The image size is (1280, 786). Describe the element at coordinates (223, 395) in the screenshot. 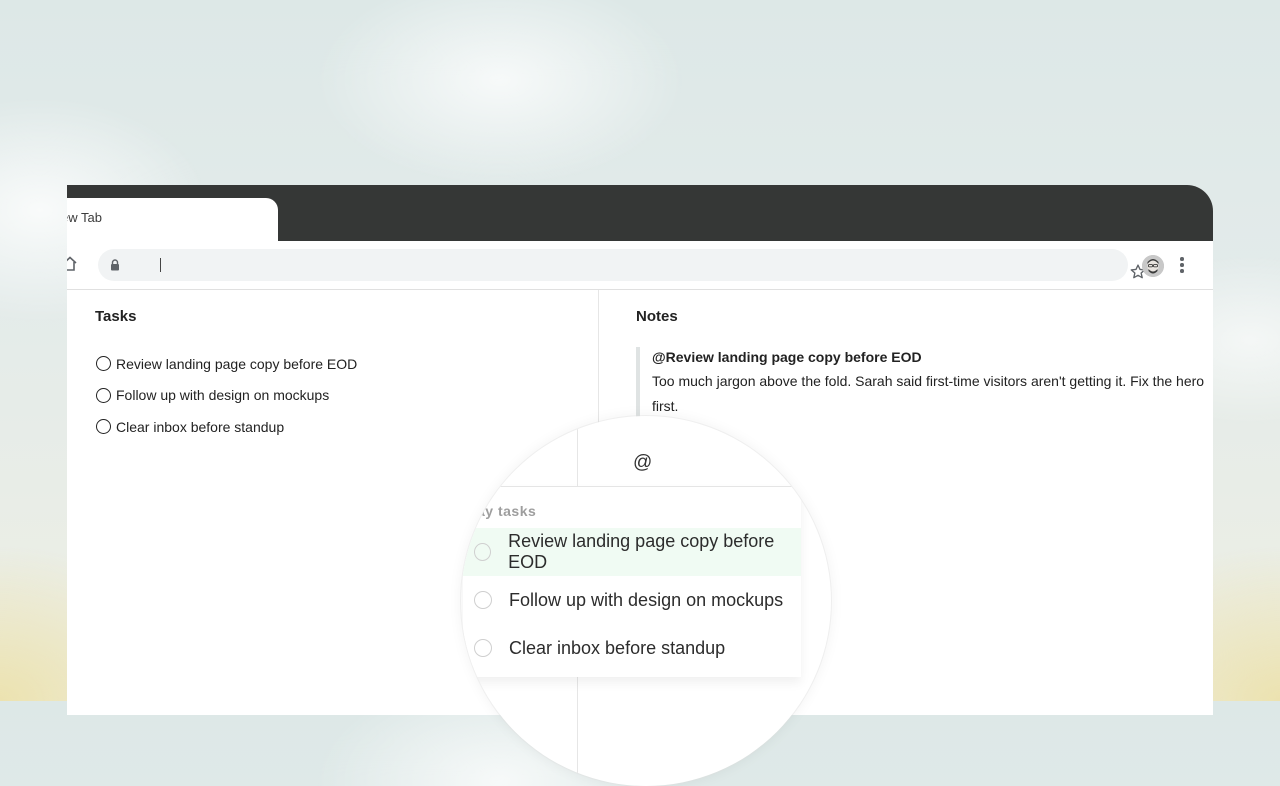

I see `task-label: Follow up with design on mockups` at that location.